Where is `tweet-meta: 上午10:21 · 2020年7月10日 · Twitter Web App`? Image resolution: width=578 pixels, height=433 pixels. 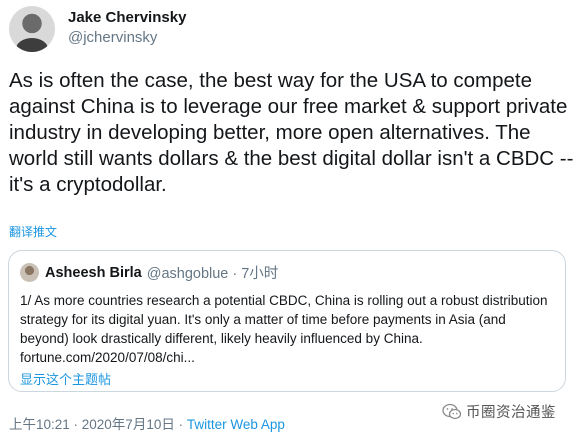
tweet-meta: 上午10:21 · 2020年7月10日 · Twitter Web App is located at coordinates (147, 423).